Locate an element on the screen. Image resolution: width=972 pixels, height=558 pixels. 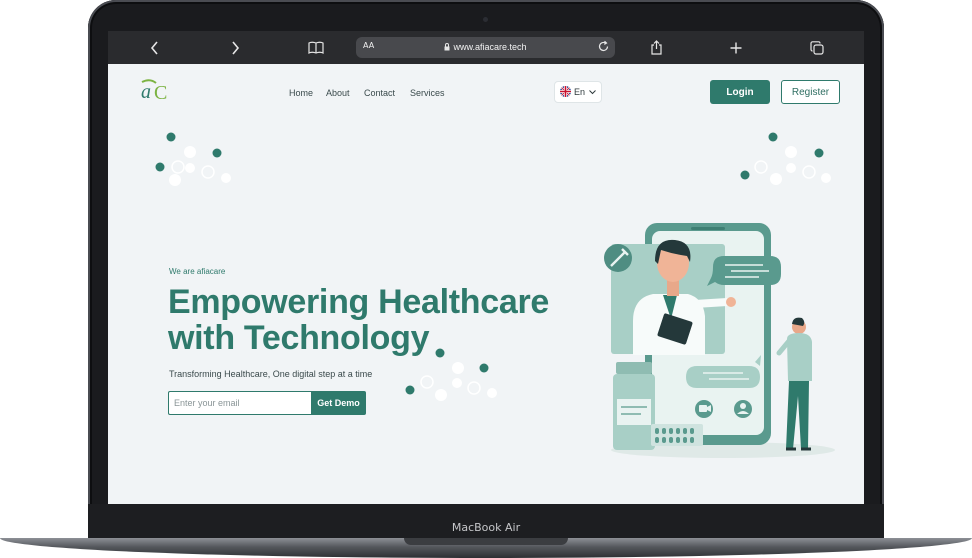
hero-title-line-1: Empowering Healthcare is located at coordinates (359, 302).